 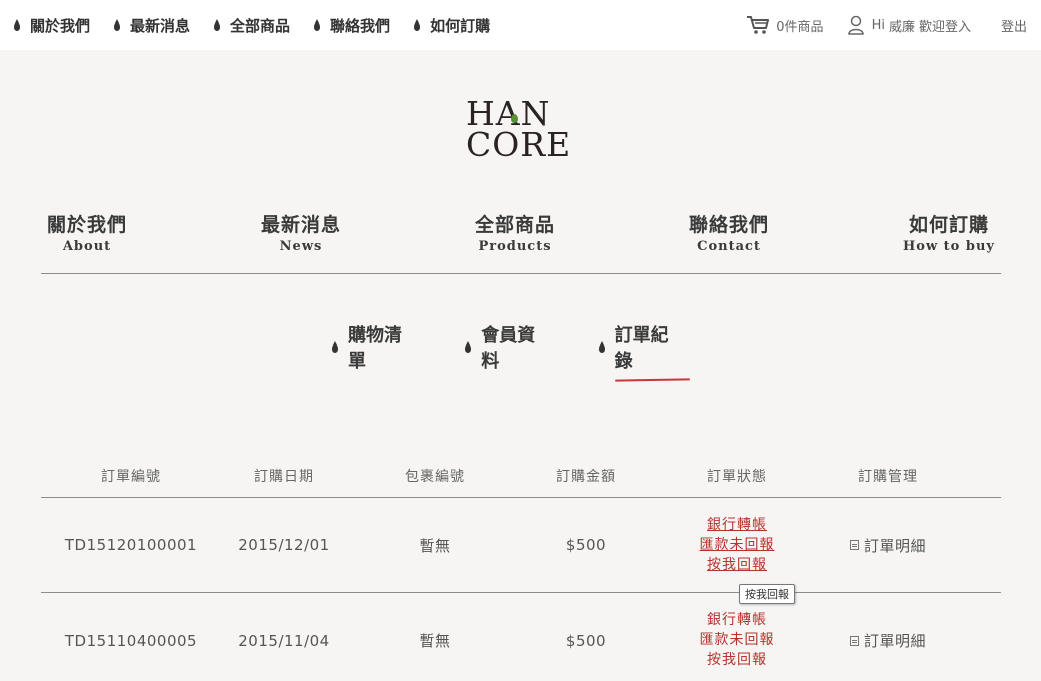 What do you see at coordinates (729, 246) in the screenshot?
I see `main-nav-sublabel: Contact` at bounding box center [729, 246].